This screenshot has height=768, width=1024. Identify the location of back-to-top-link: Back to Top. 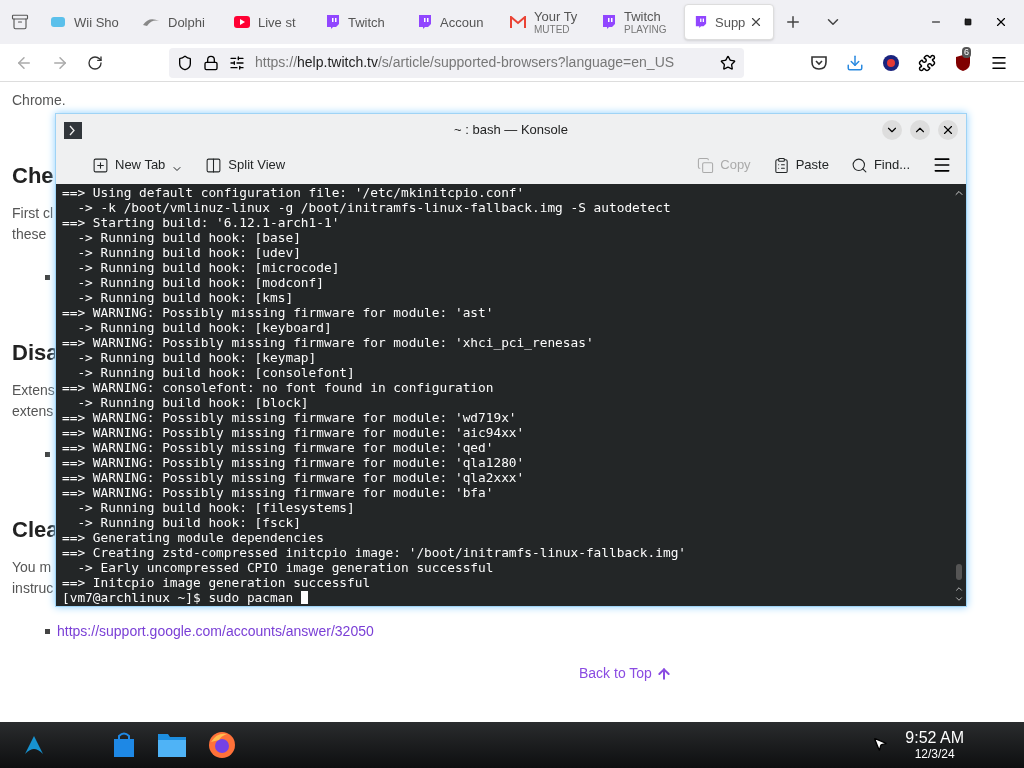
(625, 673).